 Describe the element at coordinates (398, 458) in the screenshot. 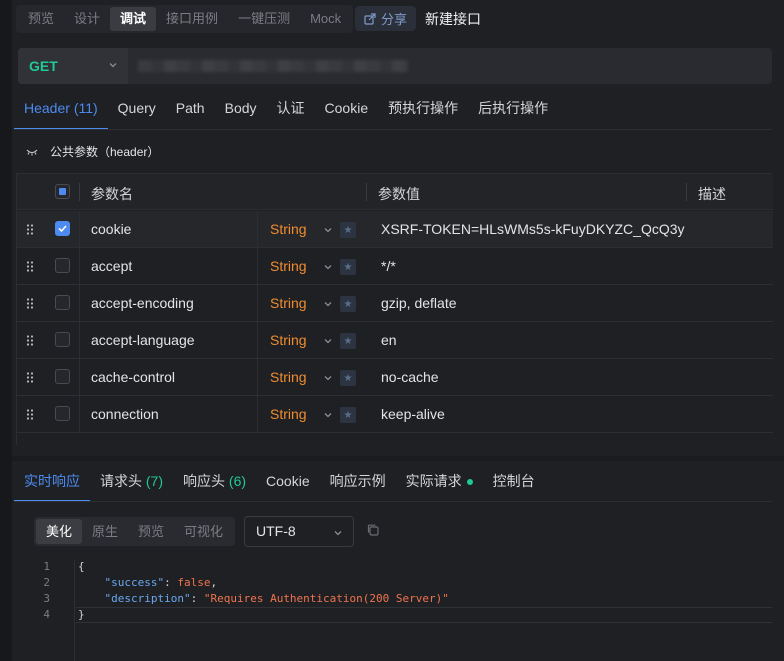

I see `panel-resize-handle` at that location.